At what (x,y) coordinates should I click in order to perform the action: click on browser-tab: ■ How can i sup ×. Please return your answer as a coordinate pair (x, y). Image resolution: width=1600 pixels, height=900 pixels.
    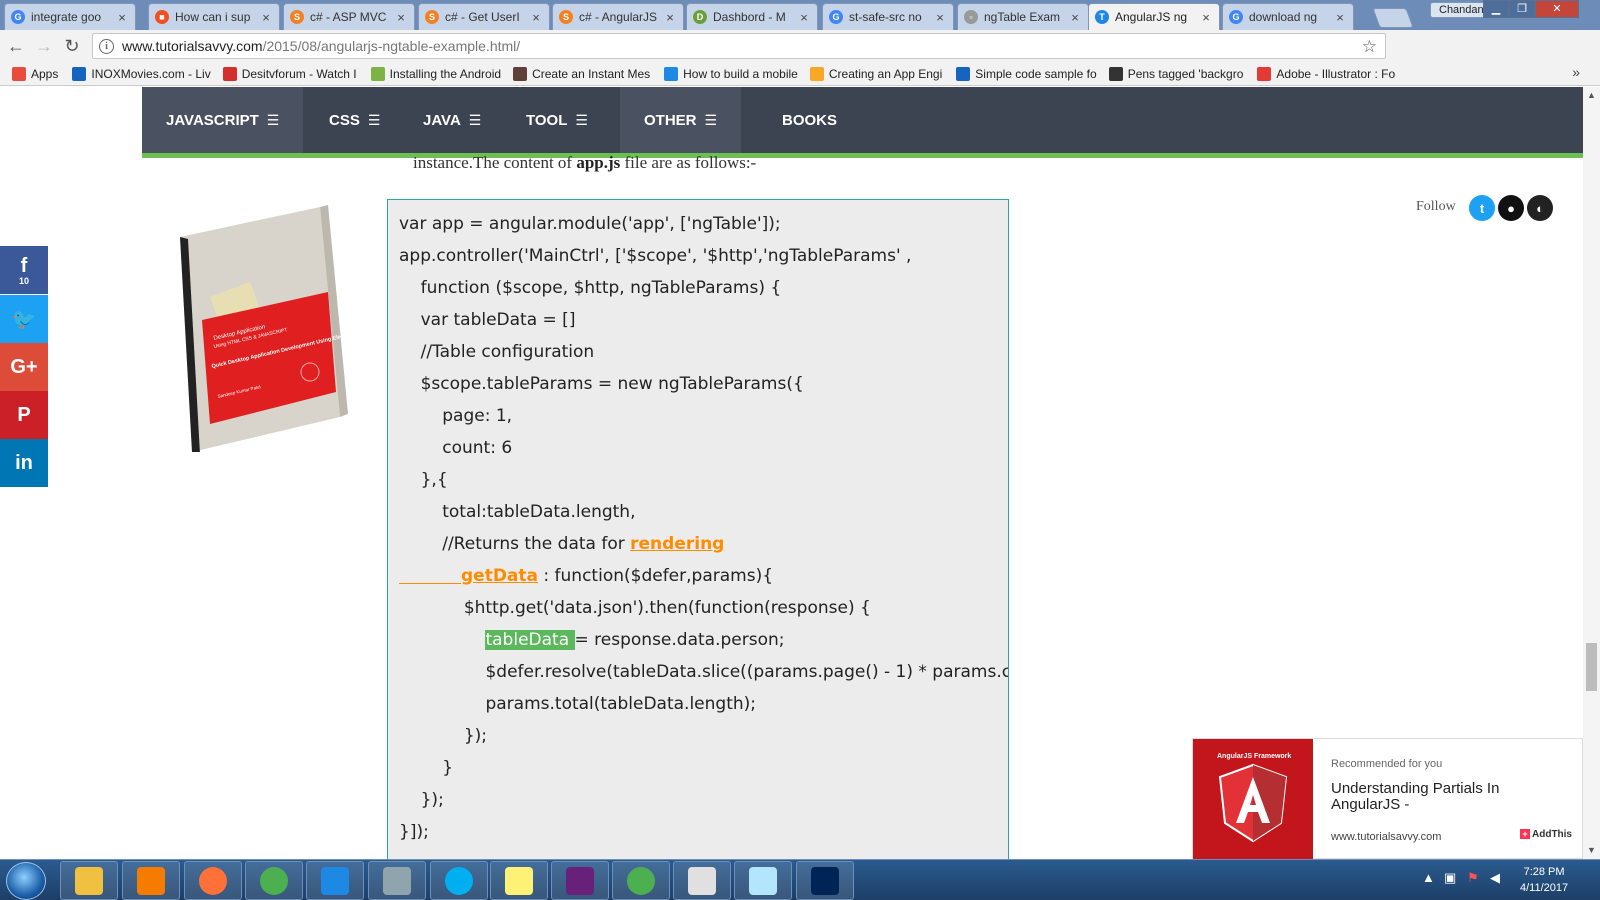
    Looking at the image, I should click on (214, 16).